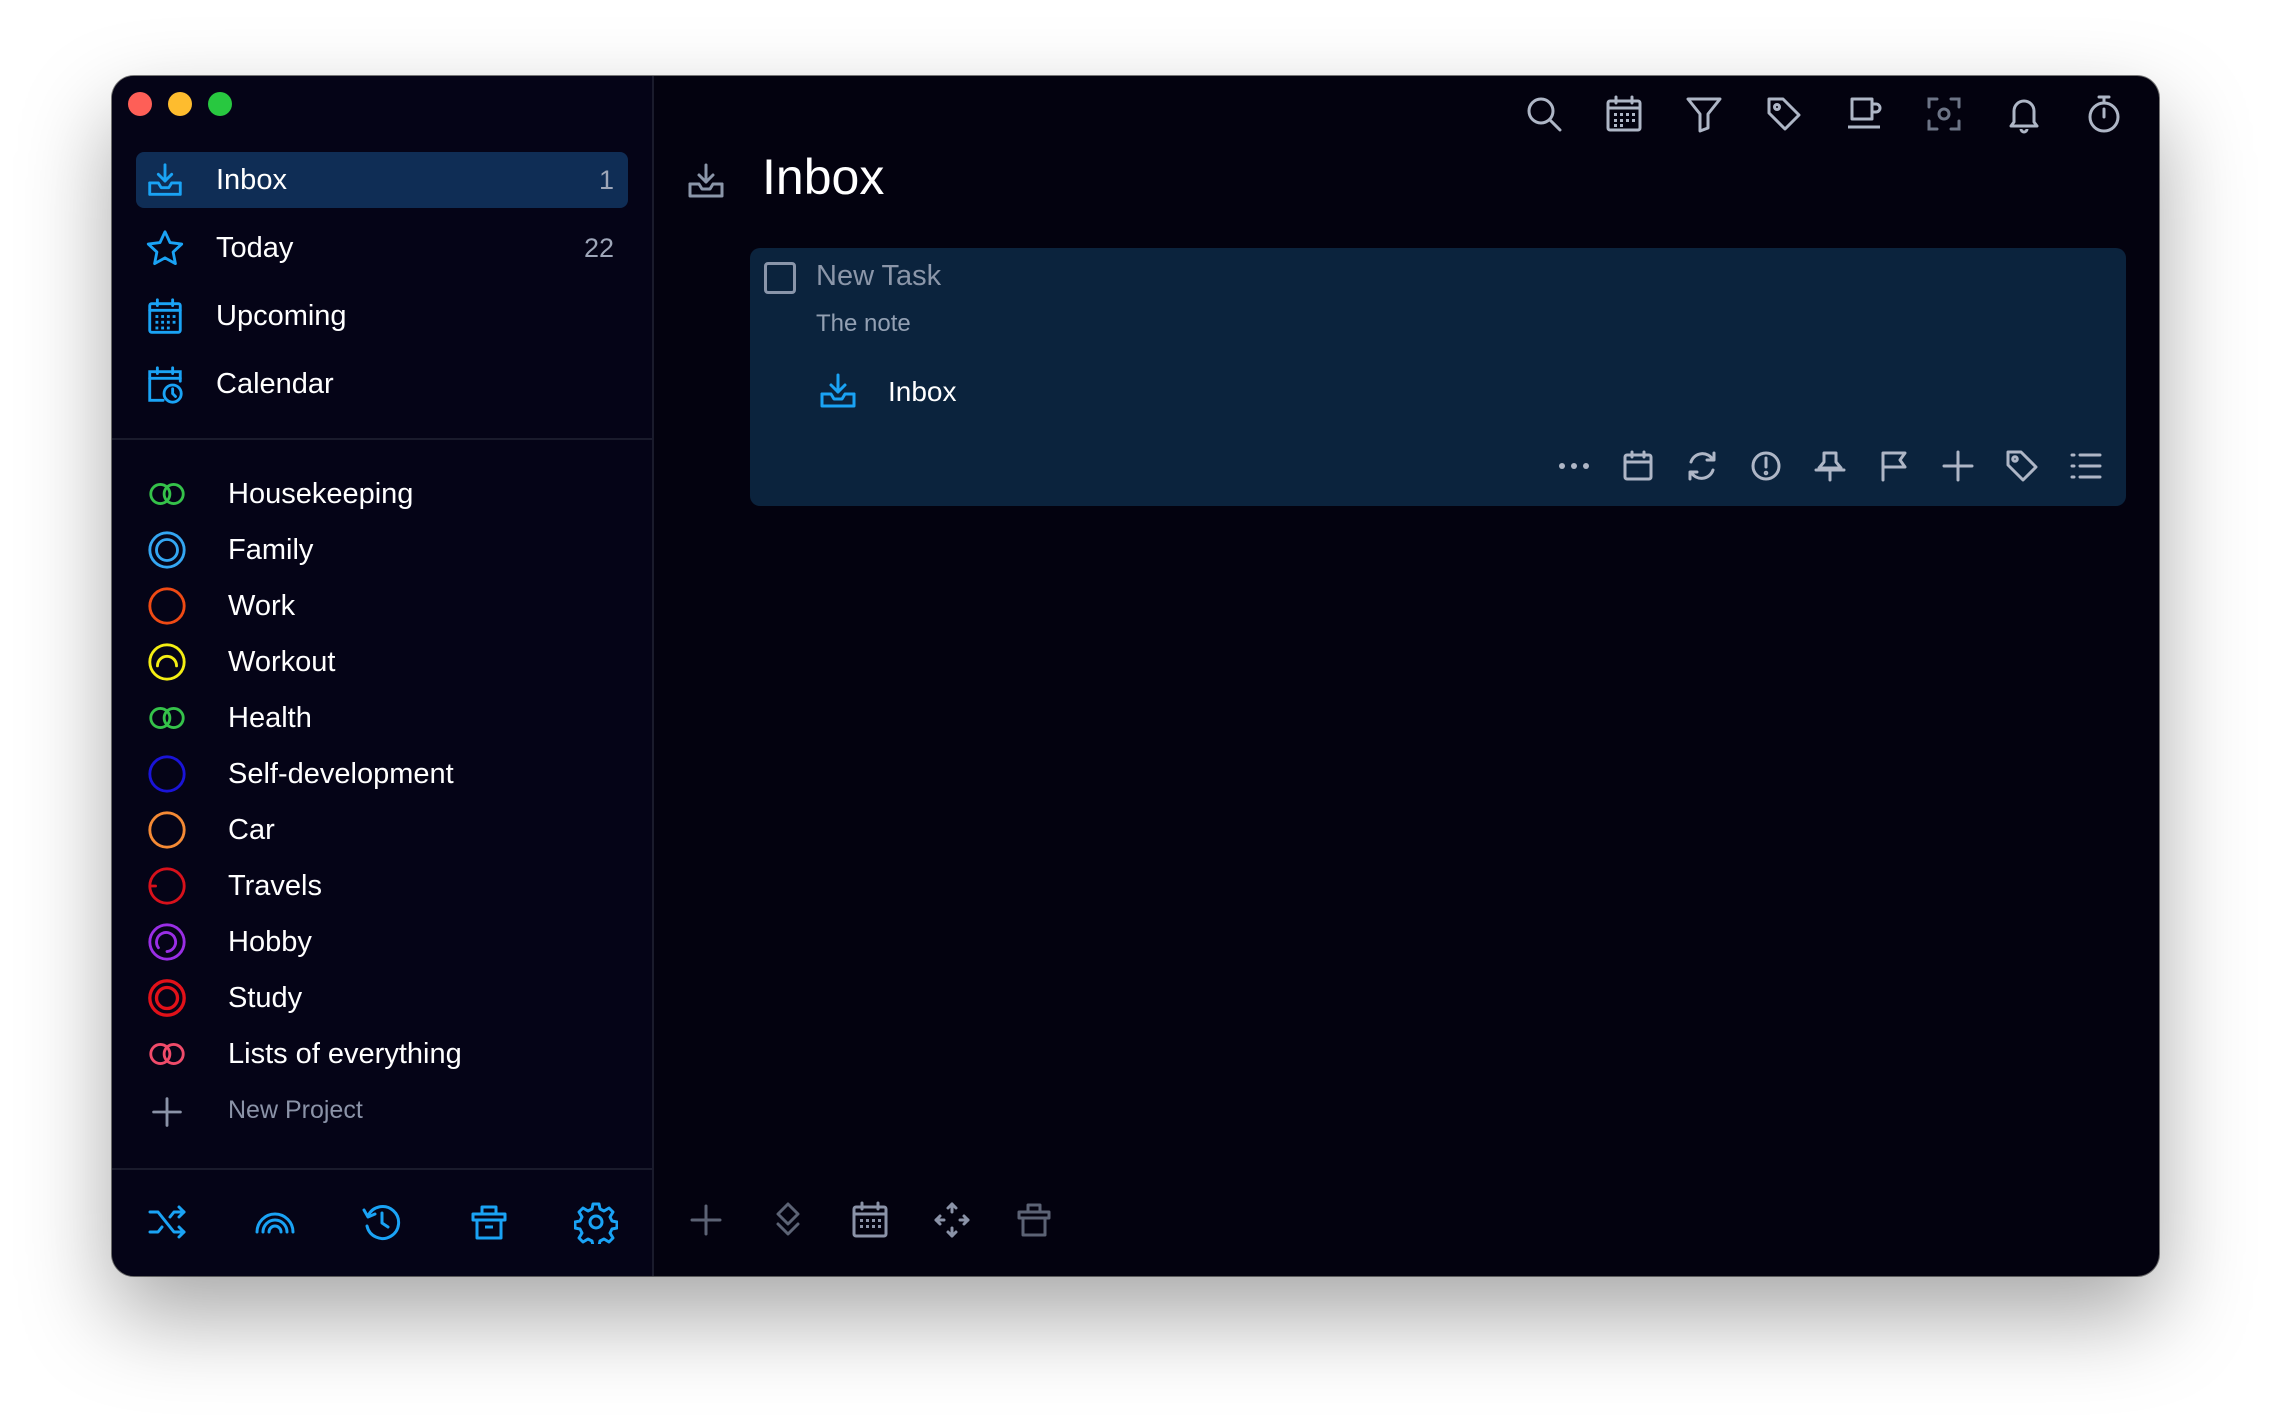 The width and height of the screenshot is (2272, 1424). I want to click on project-label: Workout, so click(282, 661).